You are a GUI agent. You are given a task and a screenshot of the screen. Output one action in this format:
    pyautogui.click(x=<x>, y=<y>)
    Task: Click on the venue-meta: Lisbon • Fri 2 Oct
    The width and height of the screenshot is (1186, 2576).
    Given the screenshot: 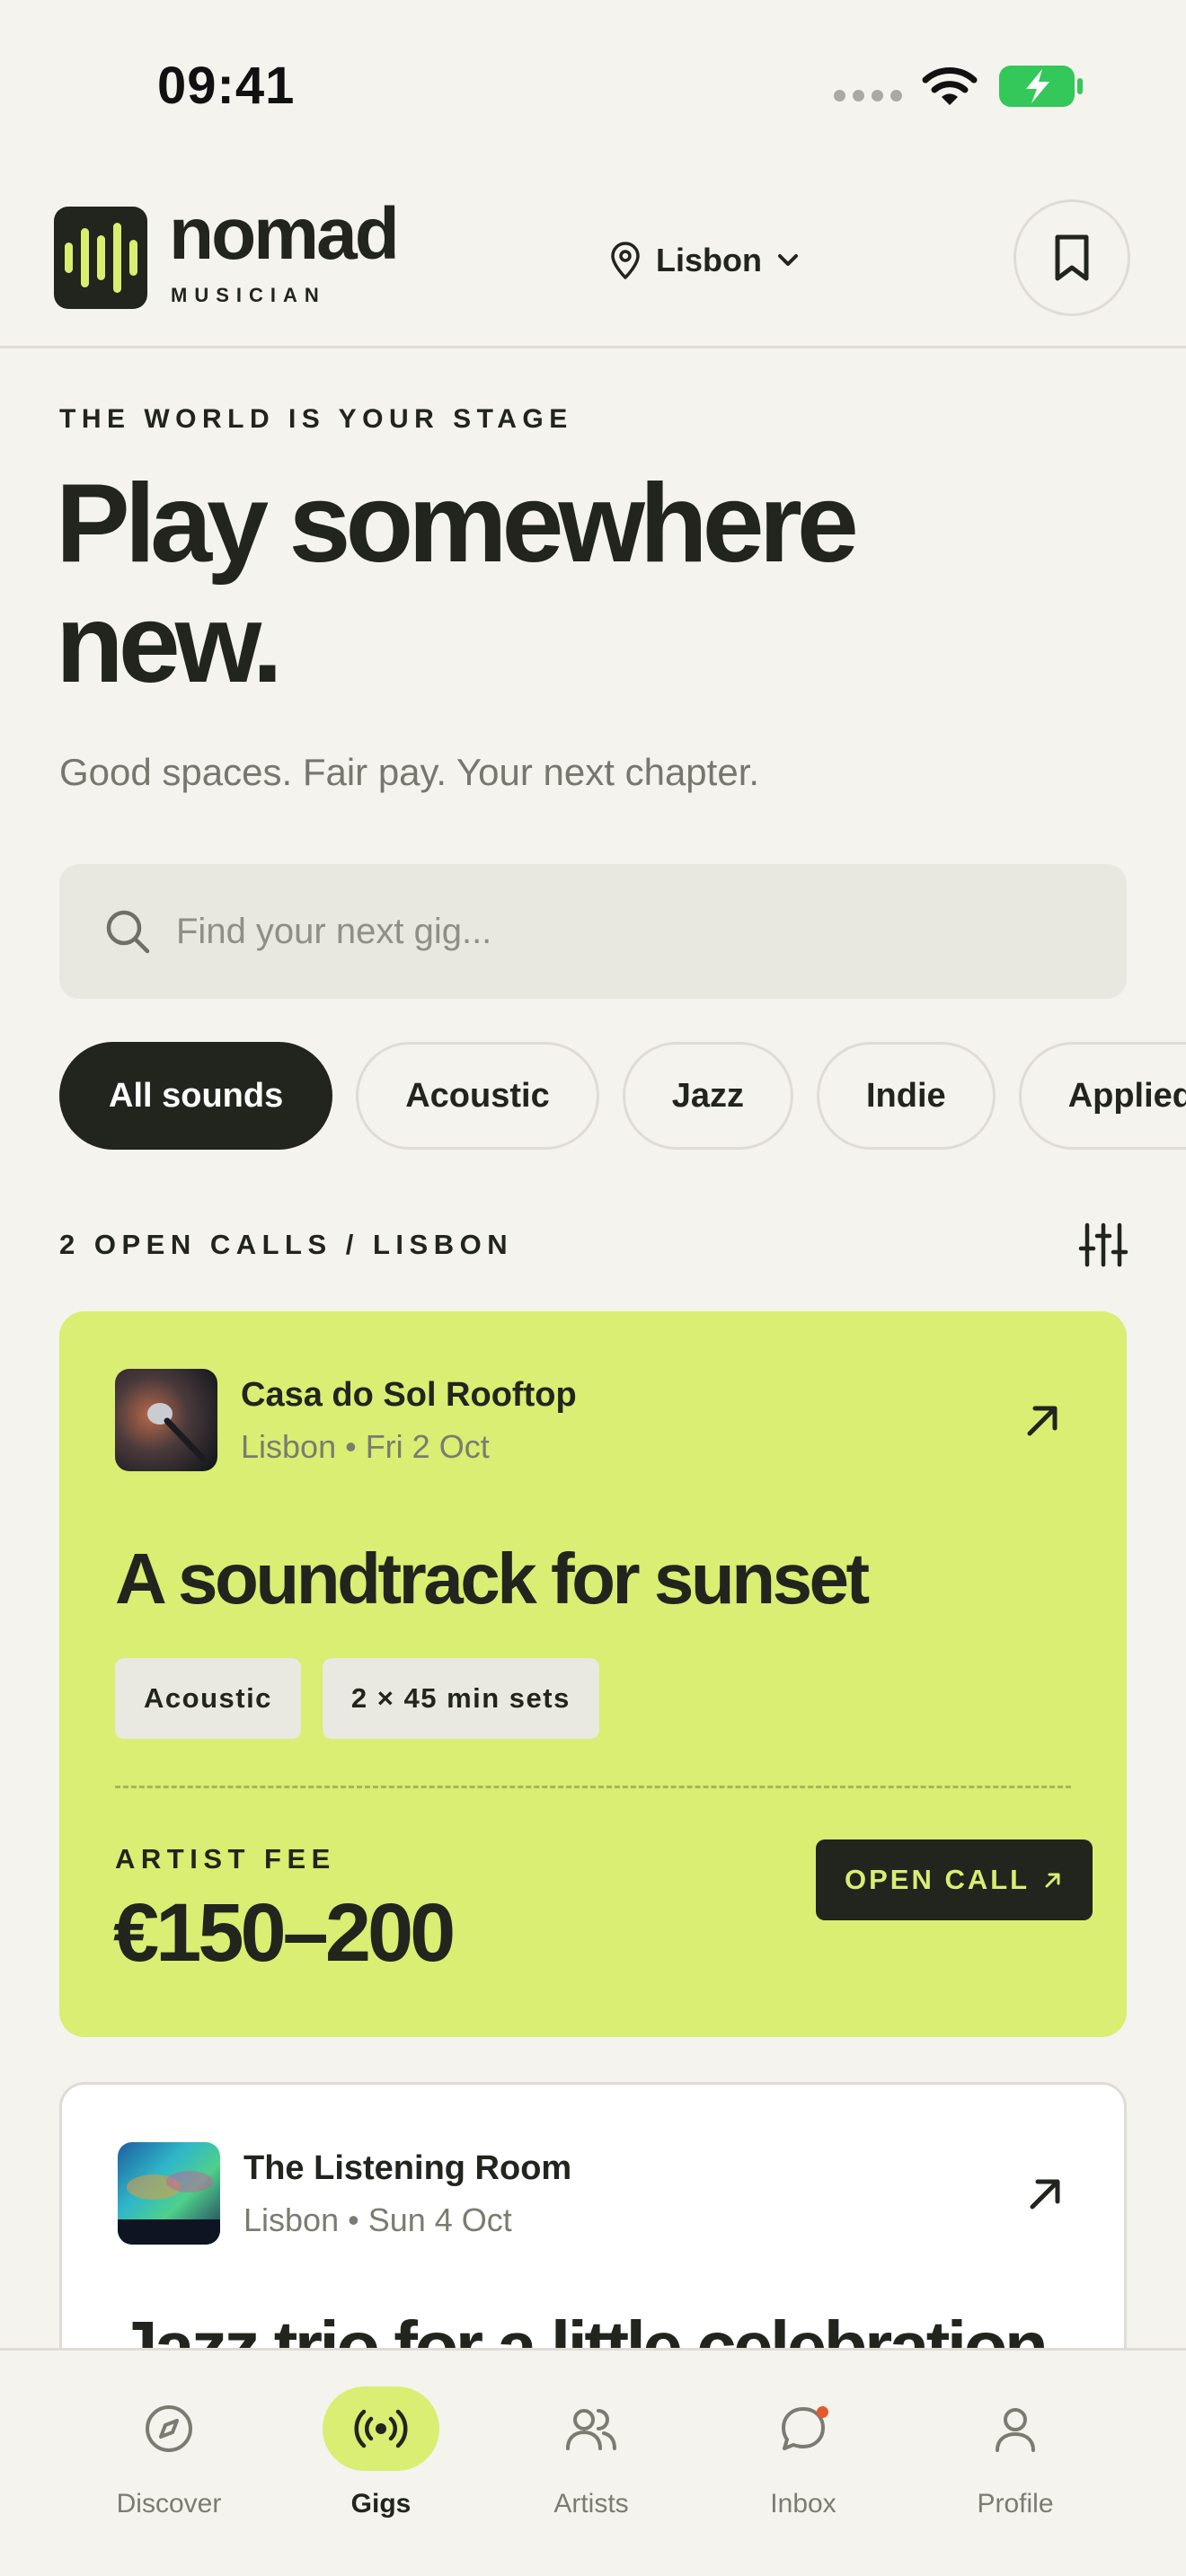 What is the action you would take?
    pyautogui.click(x=365, y=1446)
    